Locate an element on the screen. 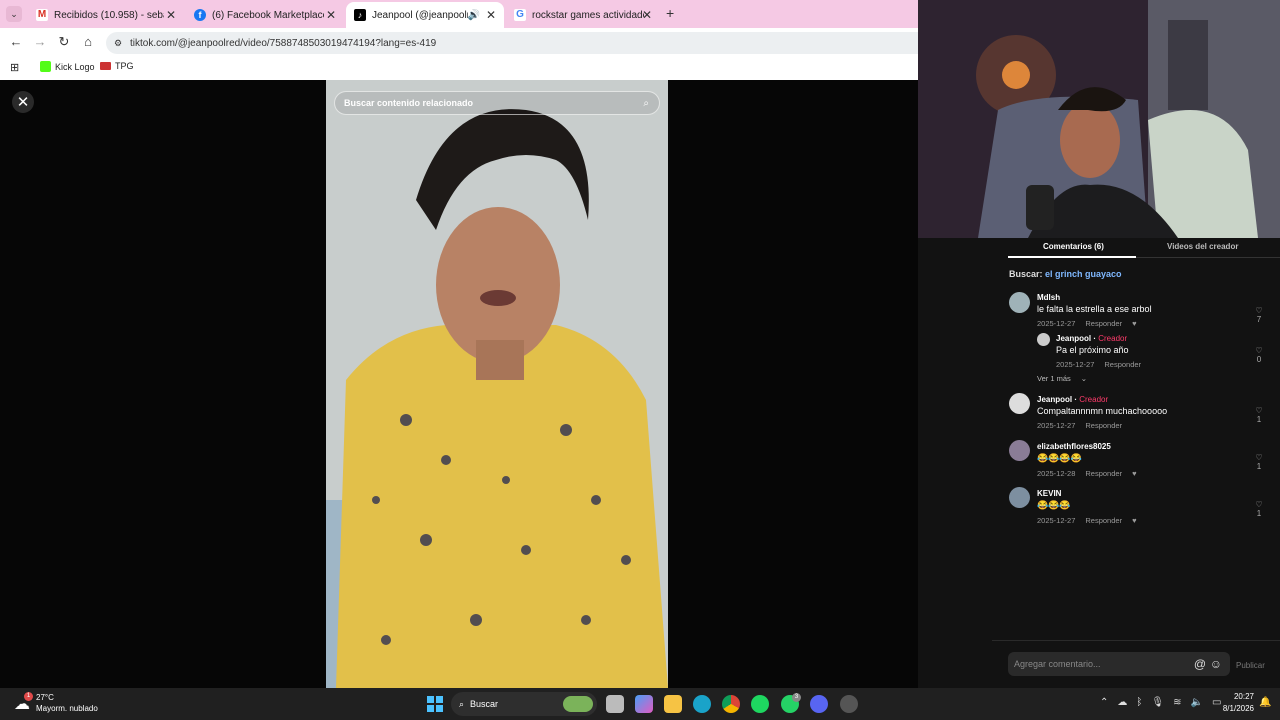 The width and height of the screenshot is (1280, 720). chevron-up-icon: ⌃ is located at coordinates (1104, 702).